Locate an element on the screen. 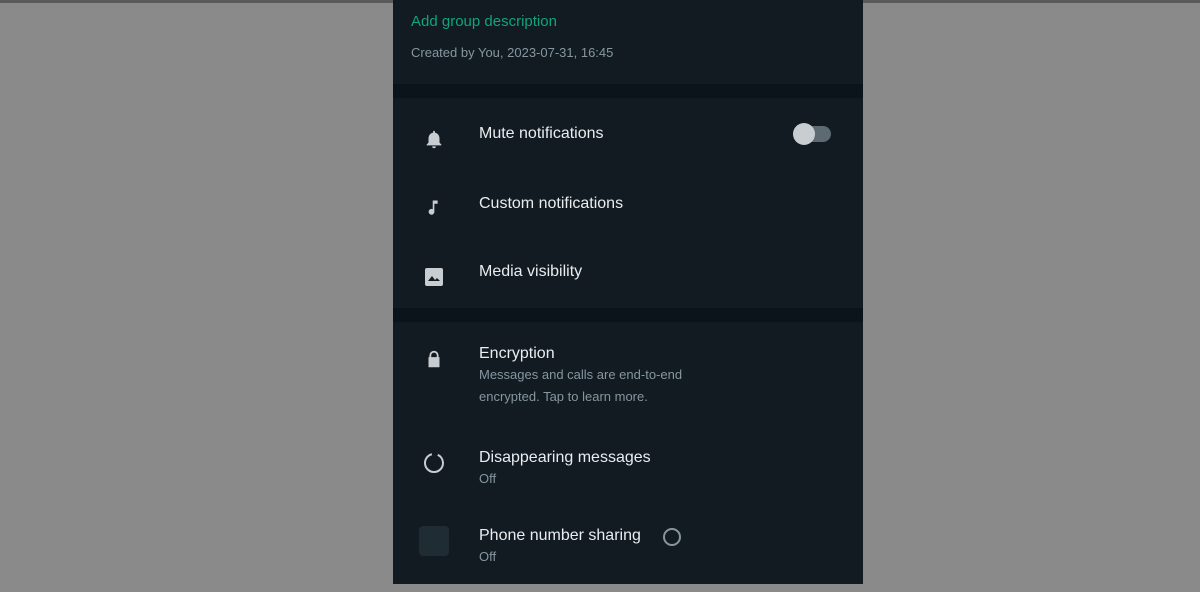  mute-notifications-toggle is located at coordinates (812, 134).